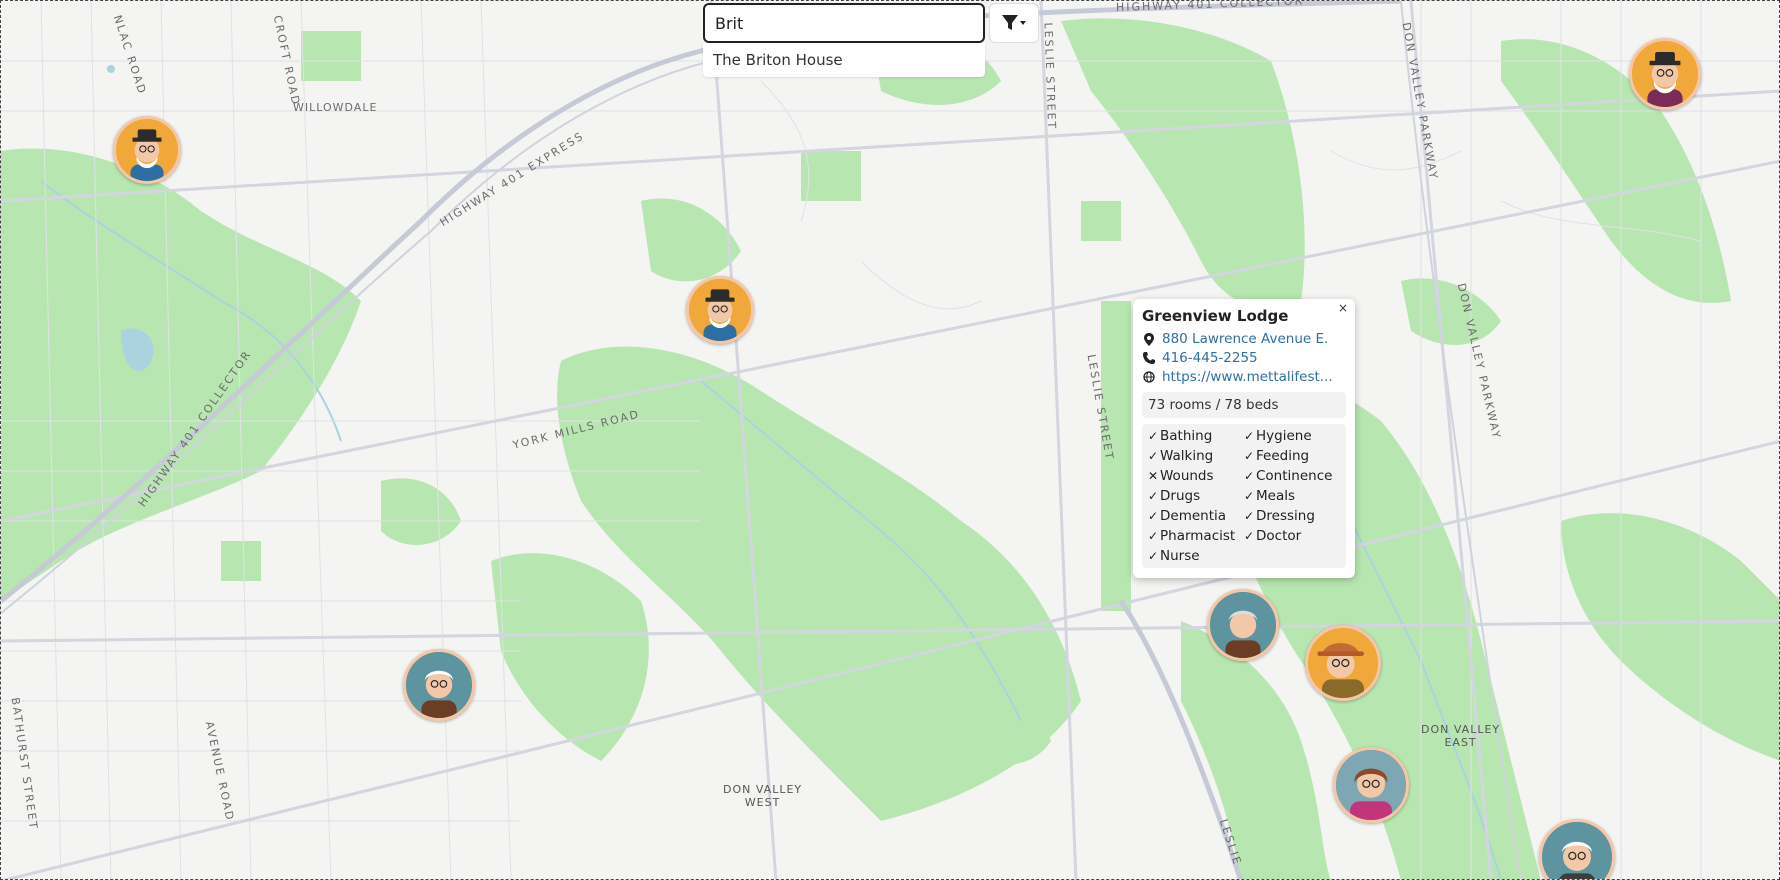  I want to click on service-label: Drugs, so click(1180, 496).